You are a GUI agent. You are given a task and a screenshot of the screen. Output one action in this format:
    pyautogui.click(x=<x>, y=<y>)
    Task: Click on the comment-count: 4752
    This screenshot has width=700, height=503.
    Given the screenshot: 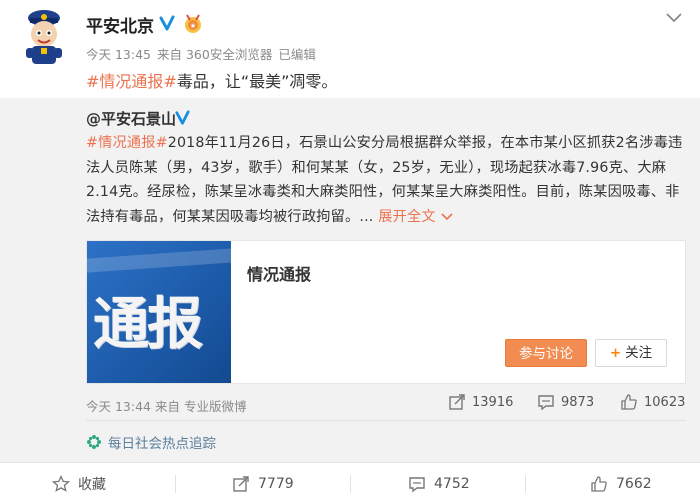 What is the action you would take?
    pyautogui.click(x=452, y=483)
    